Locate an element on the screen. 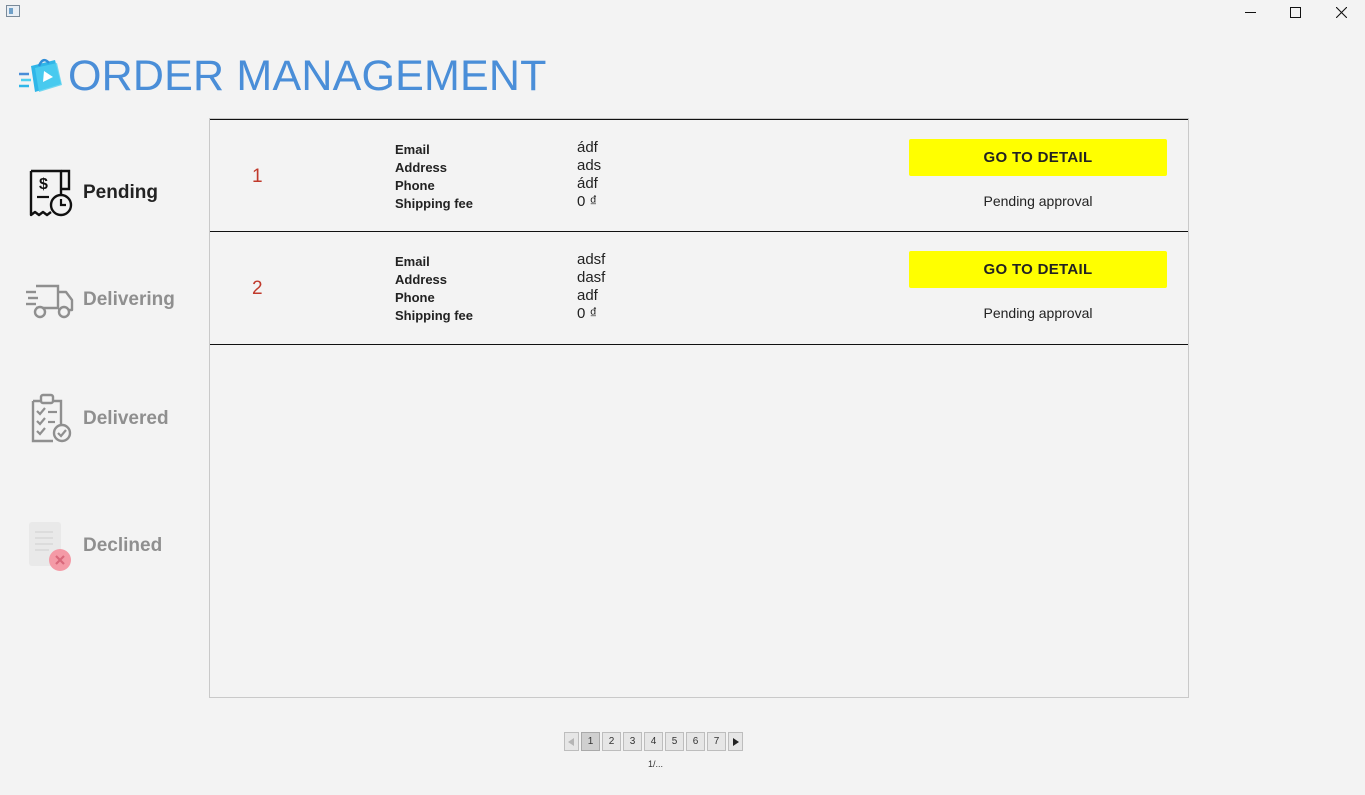 The image size is (1365, 795). delivery-truck-icon is located at coordinates (49, 300).